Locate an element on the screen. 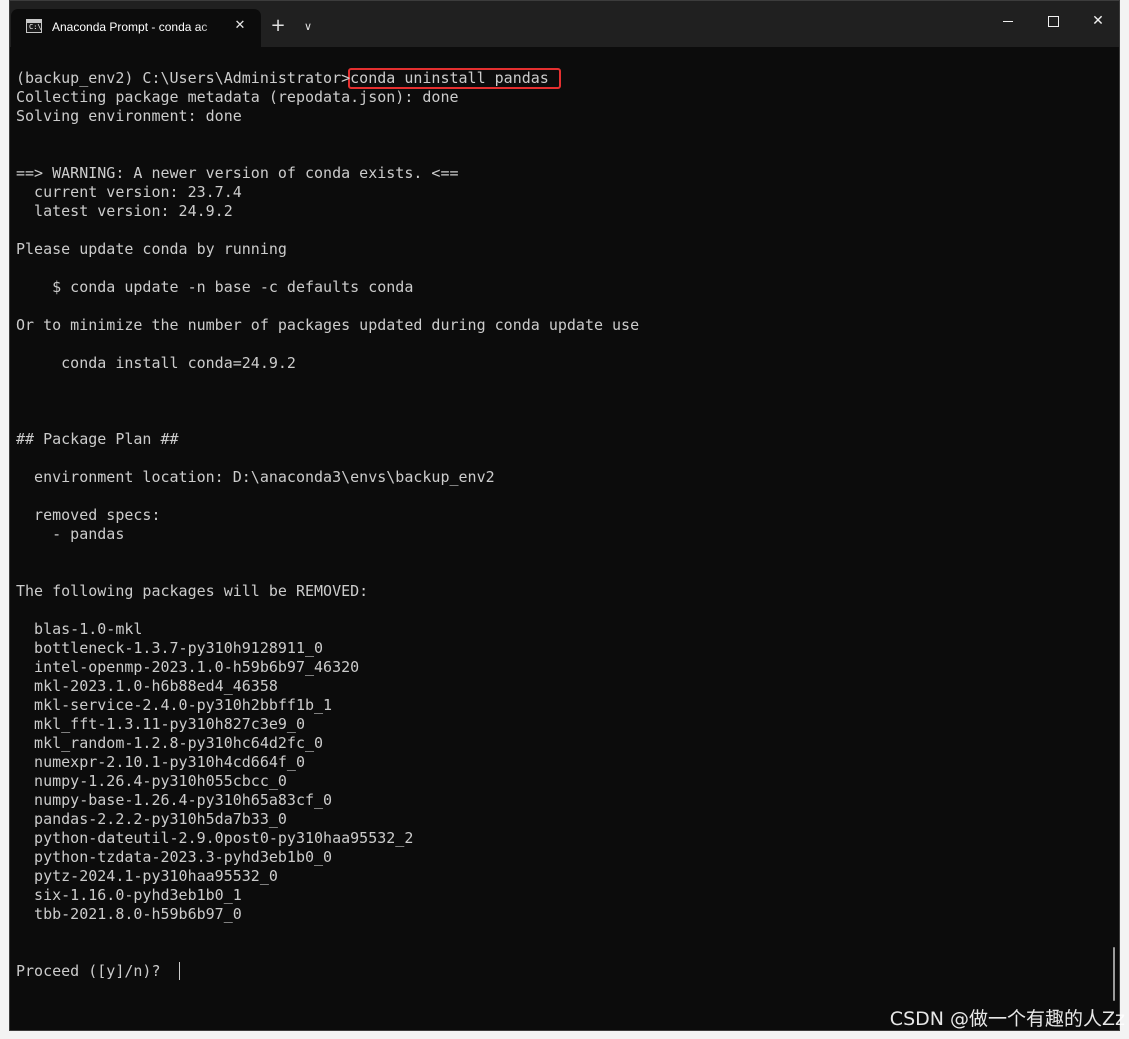 This screenshot has width=1129, height=1039. title-bar: C:\ Anaconda Prompt - conda ac ✕ + ∨ ✕ is located at coordinates (564, 24).